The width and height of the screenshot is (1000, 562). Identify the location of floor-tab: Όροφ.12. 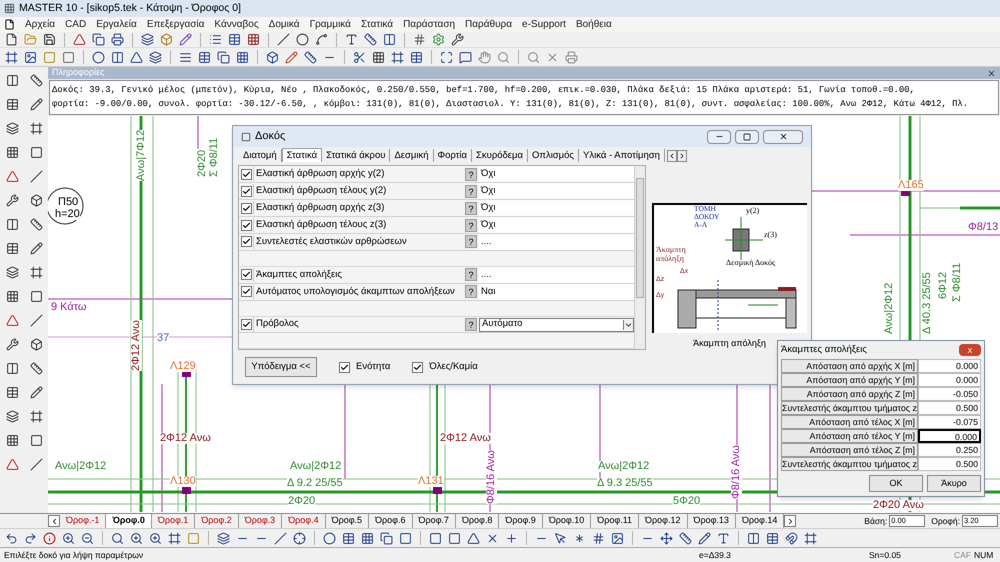
(663, 521).